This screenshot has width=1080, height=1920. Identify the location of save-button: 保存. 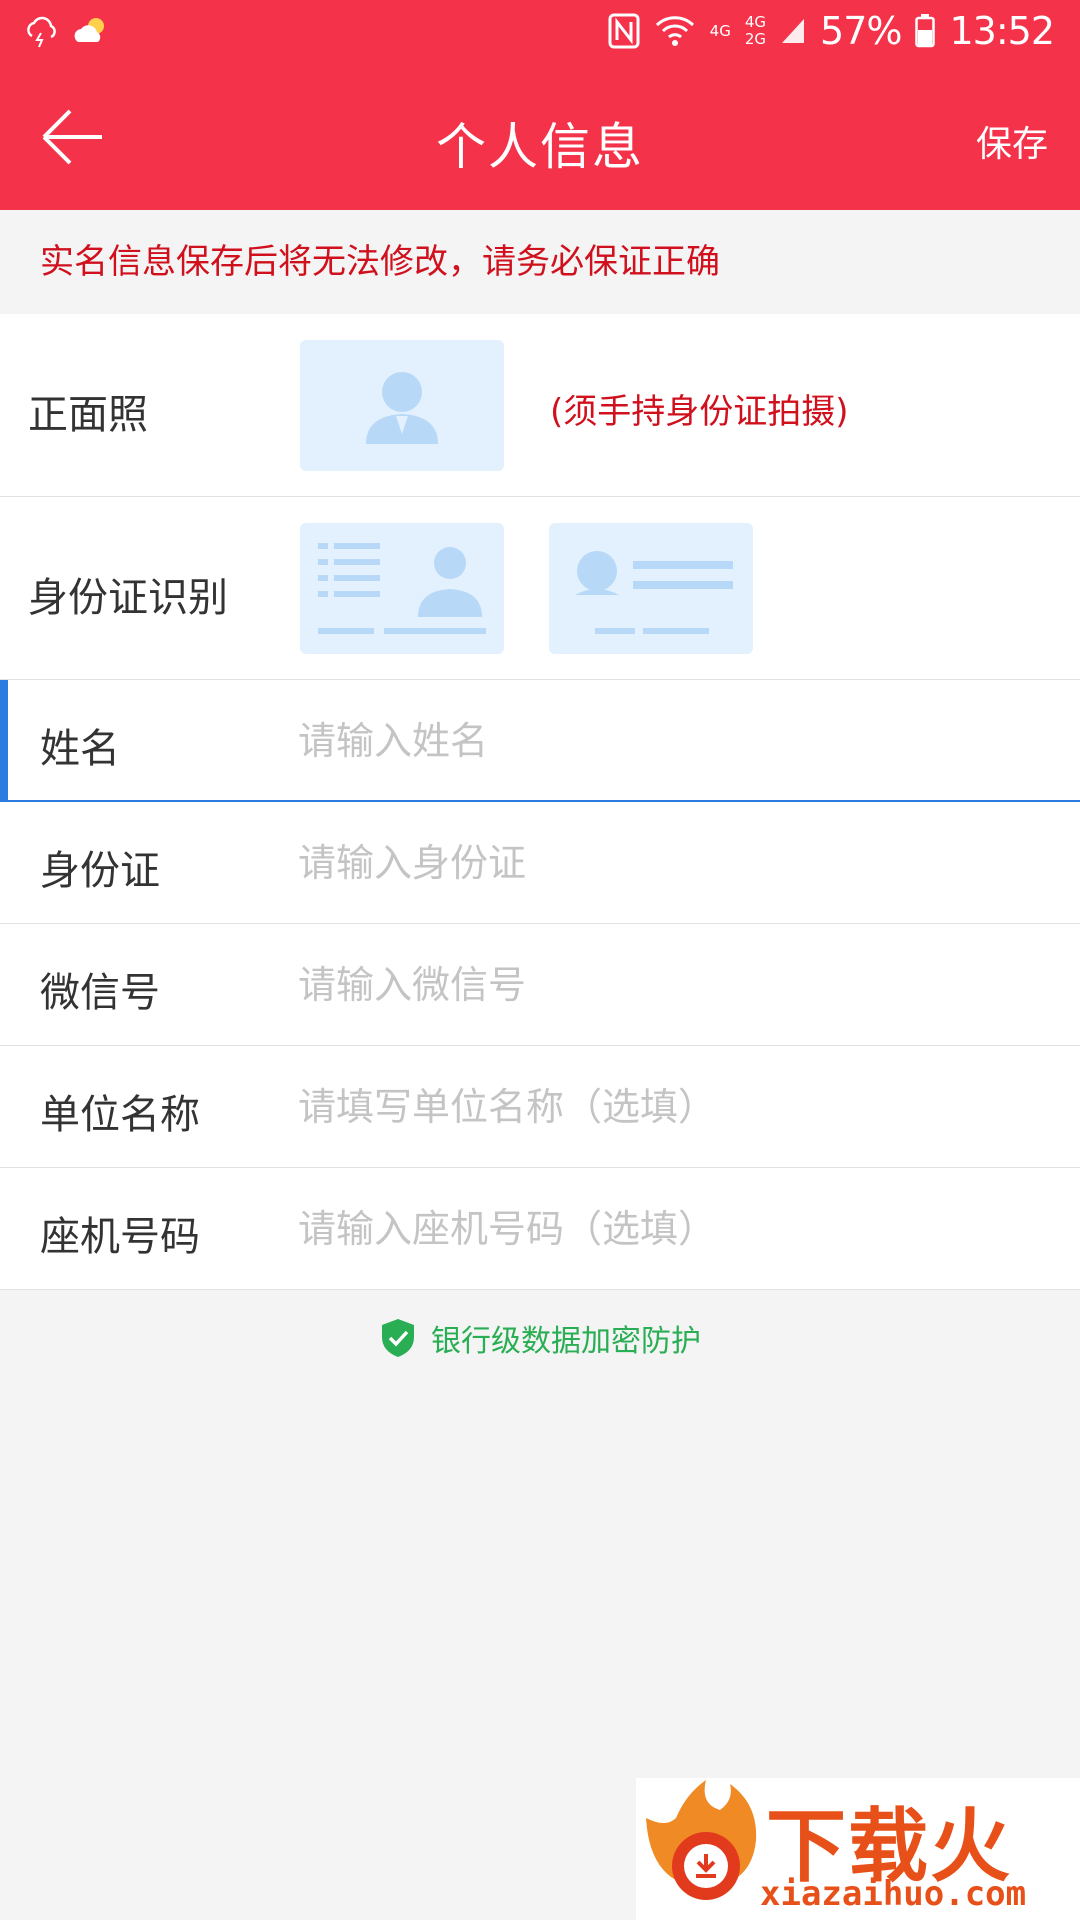
(1012, 141).